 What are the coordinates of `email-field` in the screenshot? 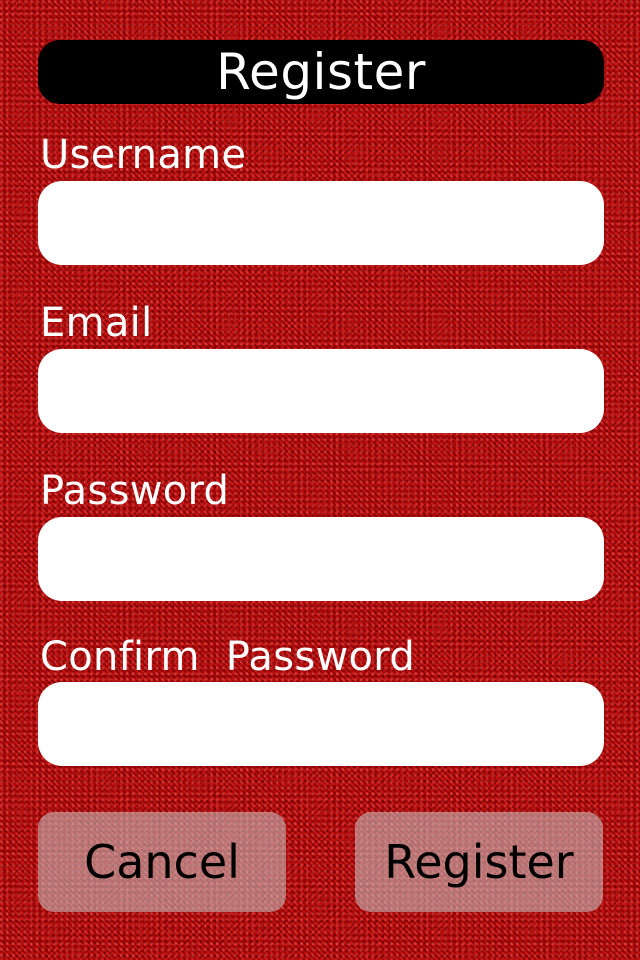 It's located at (321, 391).